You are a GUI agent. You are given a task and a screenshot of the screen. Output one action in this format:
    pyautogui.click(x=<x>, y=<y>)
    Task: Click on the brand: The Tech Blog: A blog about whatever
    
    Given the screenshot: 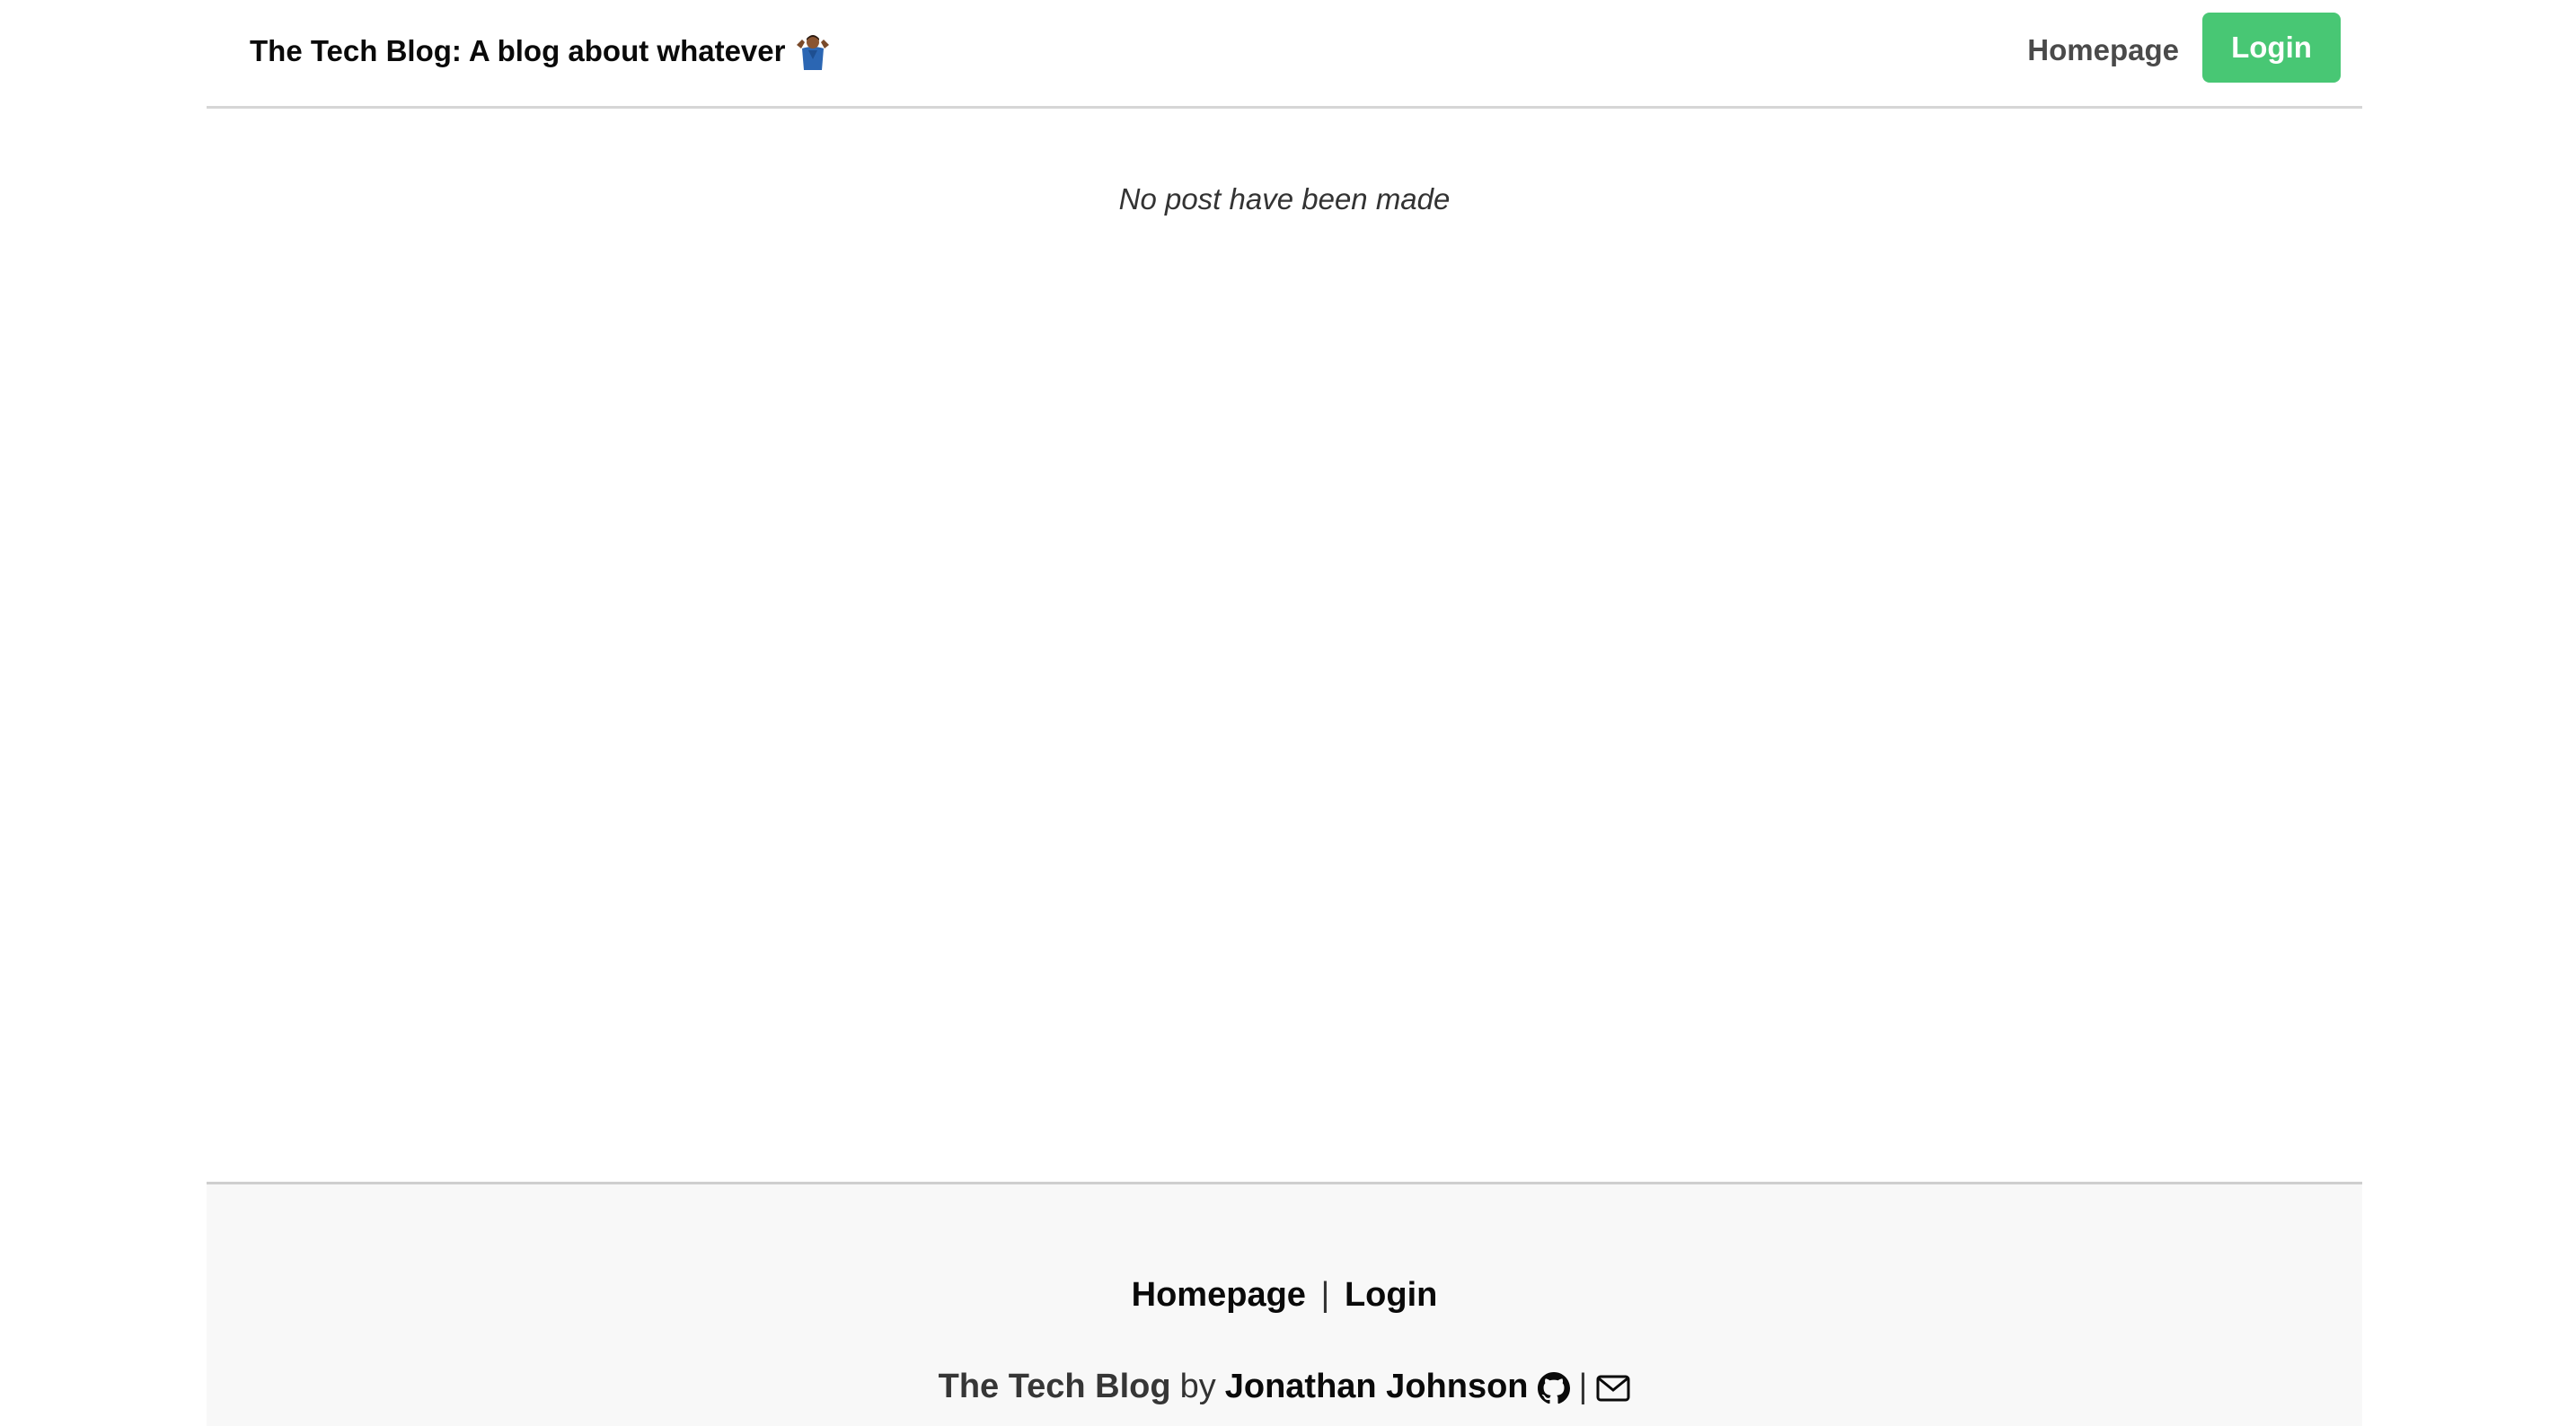 What is the action you would take?
    pyautogui.click(x=541, y=51)
    